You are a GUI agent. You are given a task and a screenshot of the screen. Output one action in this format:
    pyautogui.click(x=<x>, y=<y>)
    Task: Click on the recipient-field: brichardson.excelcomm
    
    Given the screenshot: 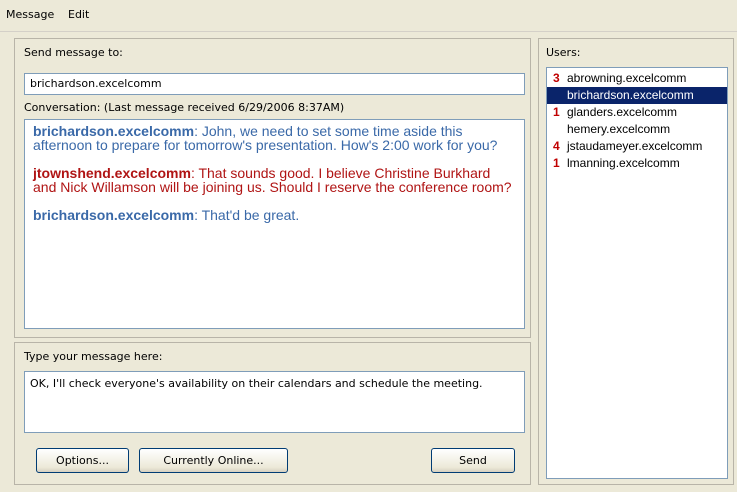 What is the action you would take?
    pyautogui.click(x=274, y=84)
    